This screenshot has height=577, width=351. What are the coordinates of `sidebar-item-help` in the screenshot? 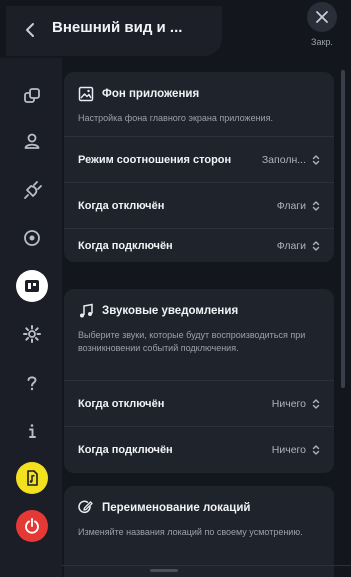 It's located at (32, 383).